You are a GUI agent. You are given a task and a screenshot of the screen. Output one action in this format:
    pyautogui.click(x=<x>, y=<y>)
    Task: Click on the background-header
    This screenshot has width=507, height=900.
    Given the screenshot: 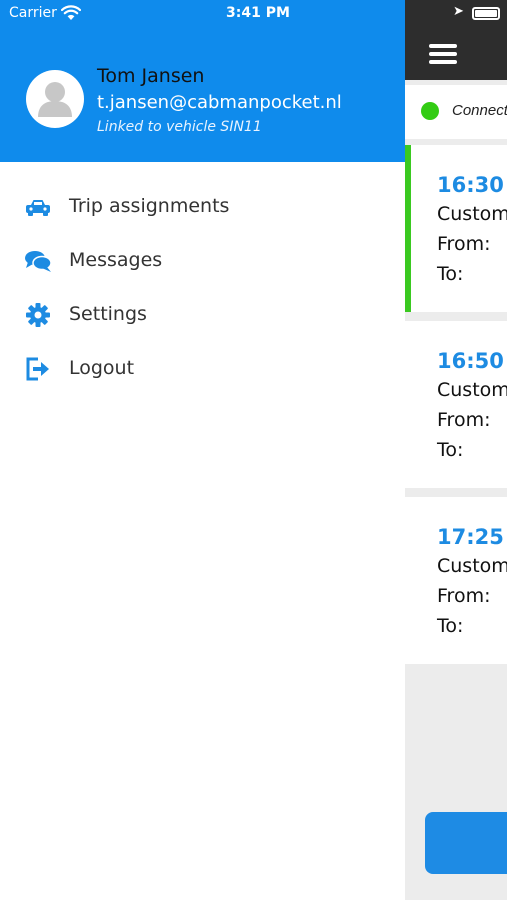 What is the action you would take?
    pyautogui.click(x=456, y=54)
    